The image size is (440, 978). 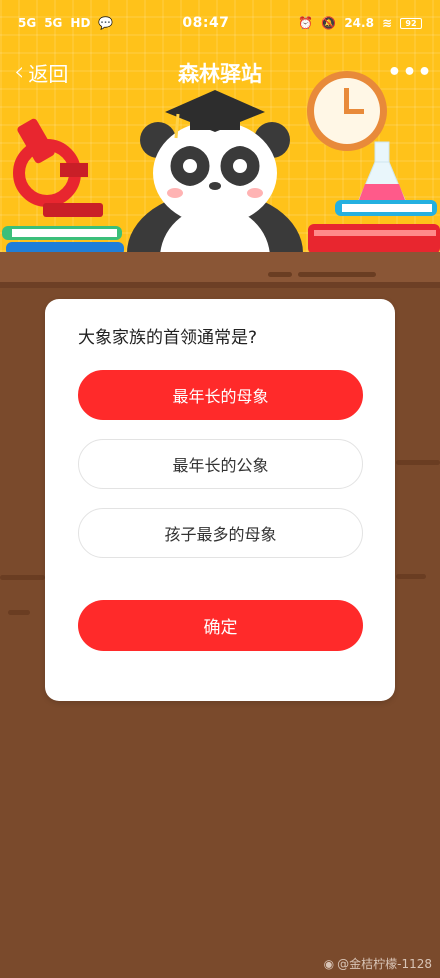 I want to click on answer-option-label: 孩子最多的母象, so click(x=220, y=534).